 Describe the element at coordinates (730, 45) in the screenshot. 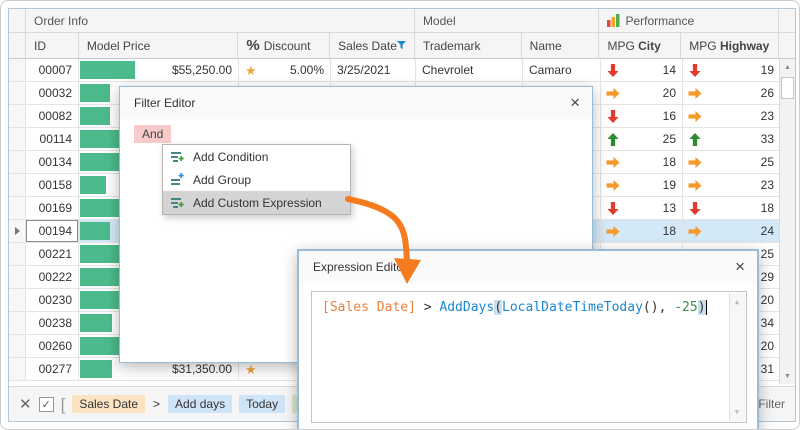

I see `column-header-mpg-highway: MPG Highway` at that location.